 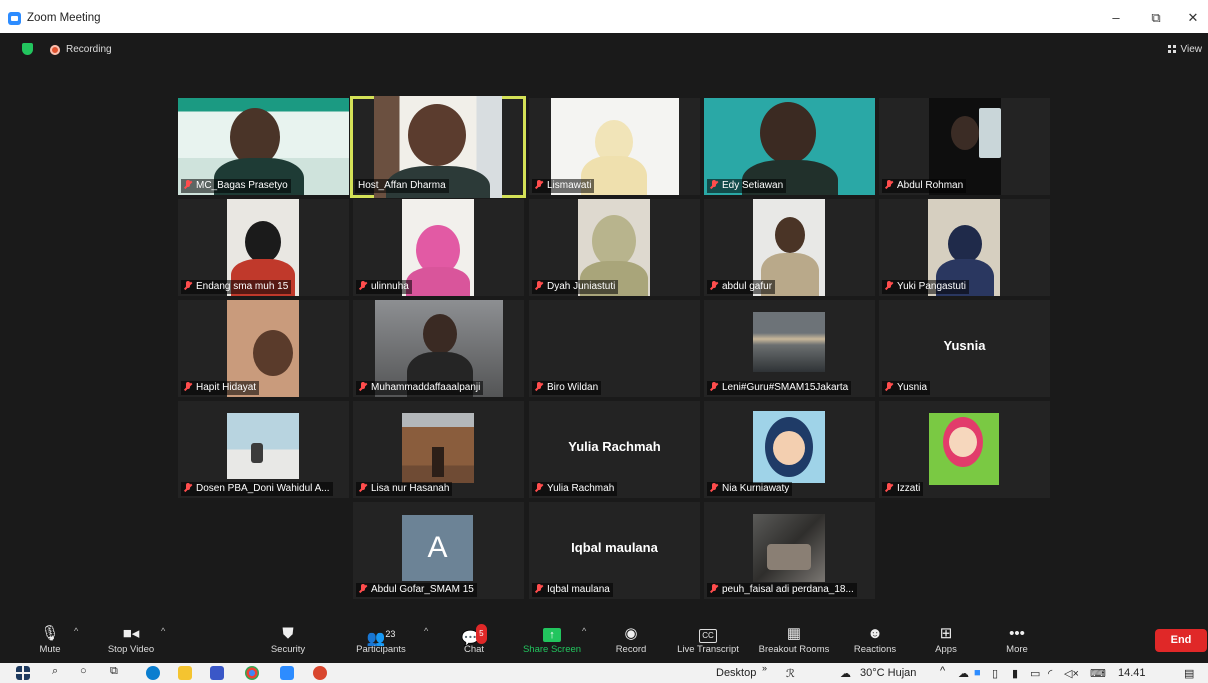 What do you see at coordinates (438, 348) in the screenshot?
I see `video-tile: Muhammaddaffaaalpanji` at bounding box center [438, 348].